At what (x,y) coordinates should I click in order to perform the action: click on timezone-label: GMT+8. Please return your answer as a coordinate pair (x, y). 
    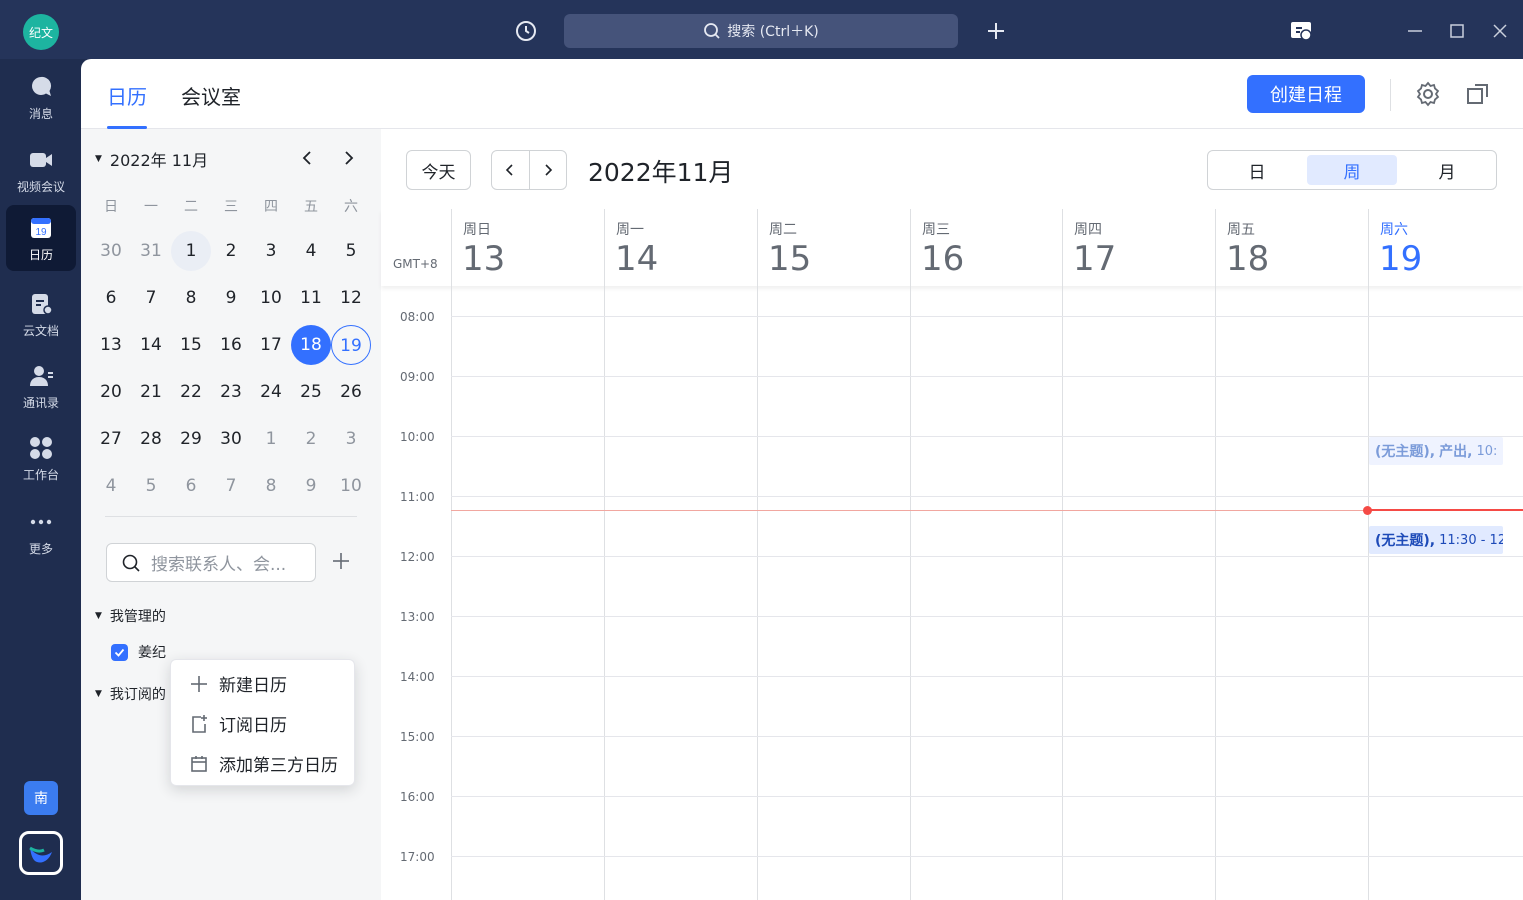
    Looking at the image, I should click on (415, 264).